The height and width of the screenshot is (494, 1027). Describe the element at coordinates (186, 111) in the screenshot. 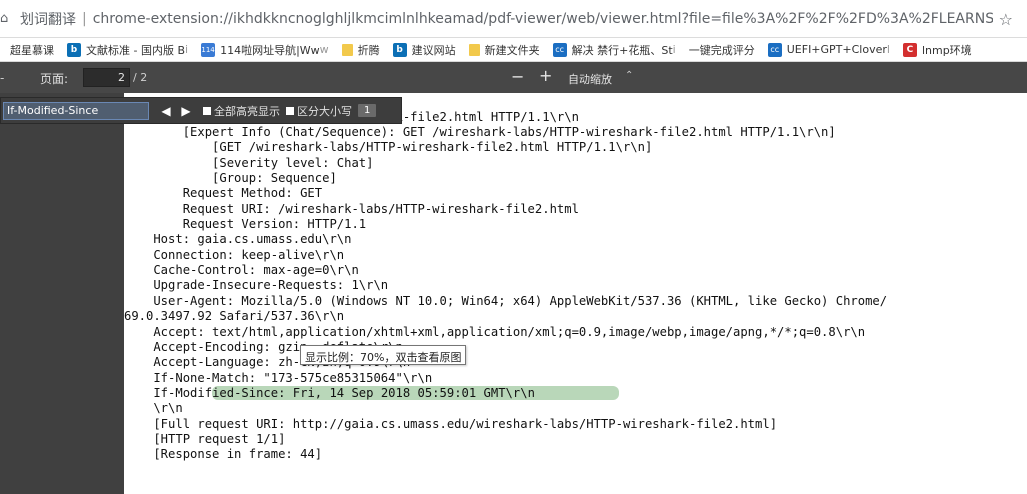

I see `find-next-button: ▶` at that location.